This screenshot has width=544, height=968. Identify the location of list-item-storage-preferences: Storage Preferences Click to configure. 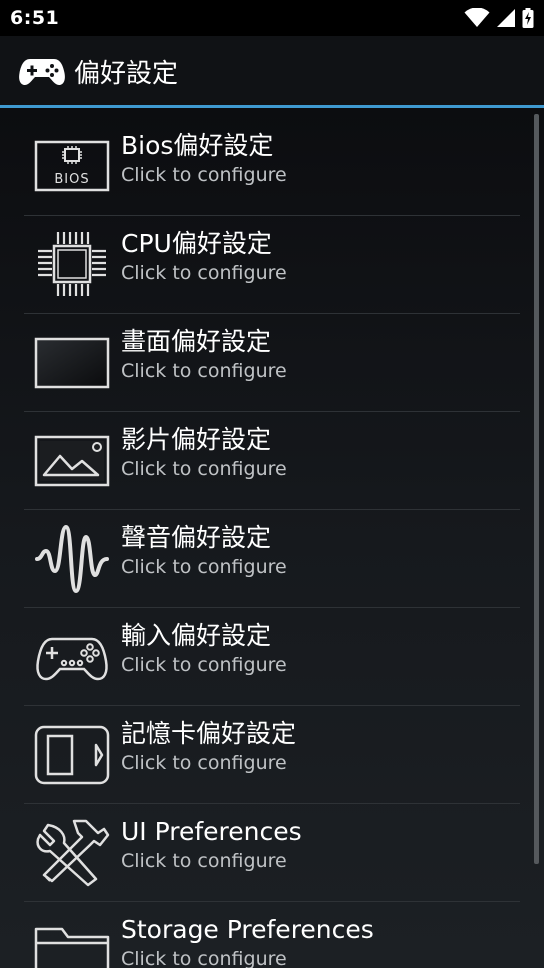
(272, 935).